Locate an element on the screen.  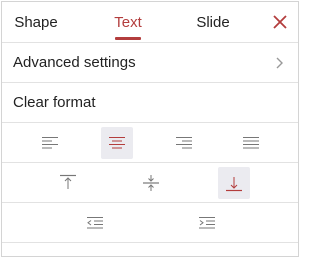
align-center-icon is located at coordinates (117, 143).